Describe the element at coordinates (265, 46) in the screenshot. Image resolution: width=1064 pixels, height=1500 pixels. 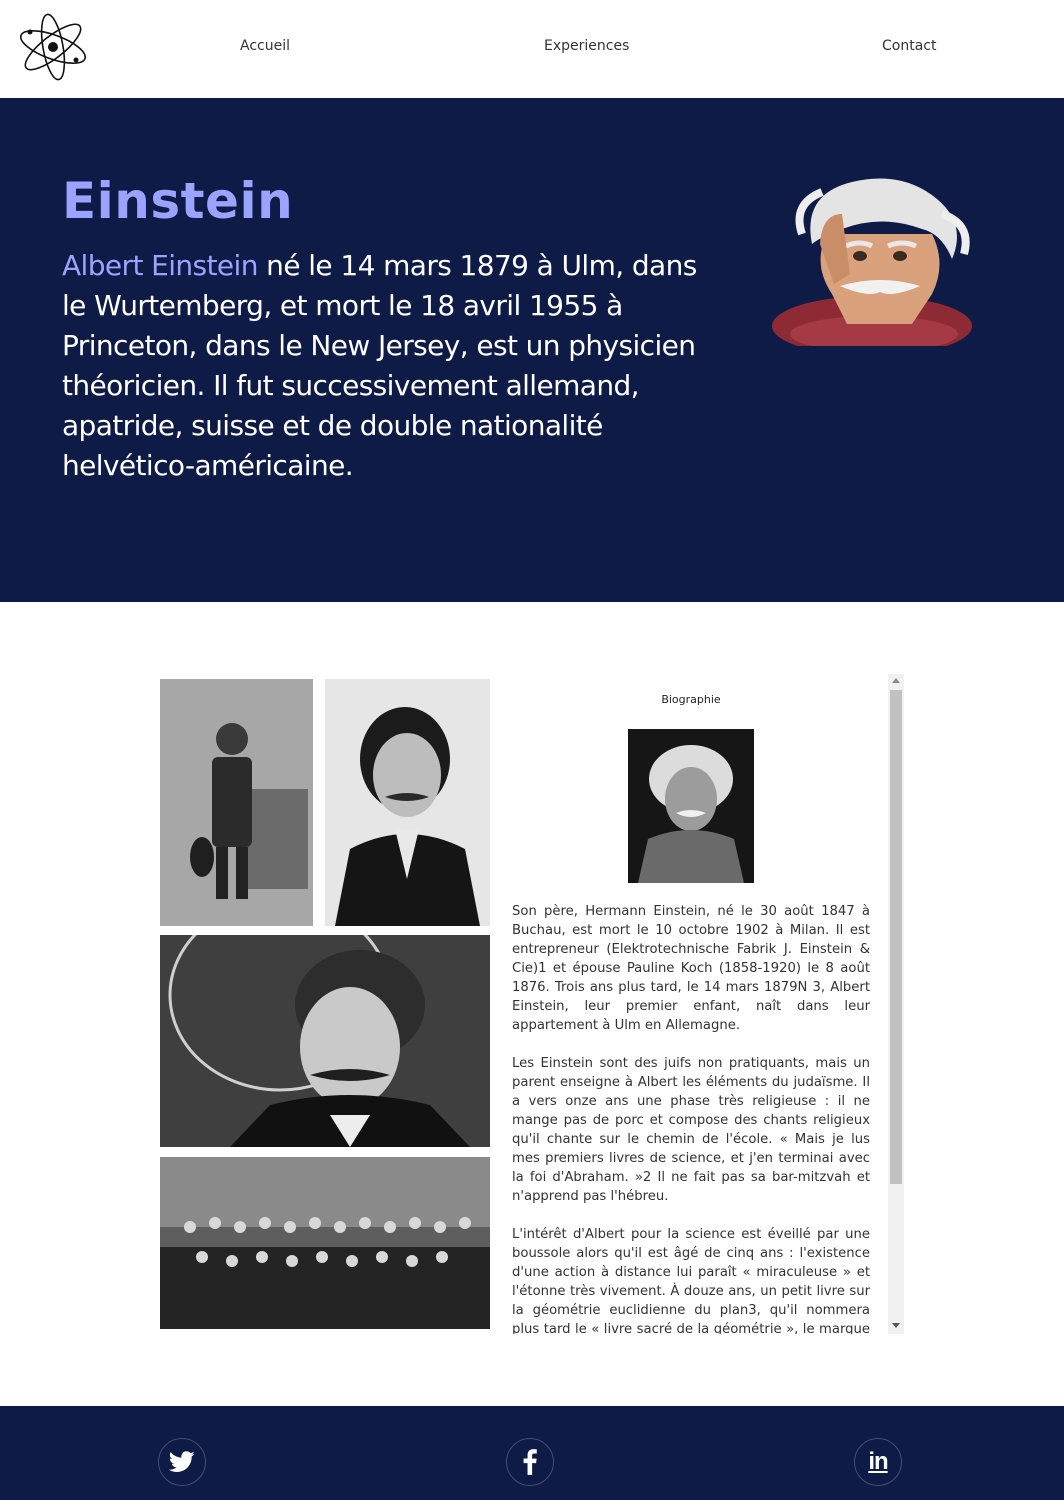
I see `nav-link-accueil: Accueil` at that location.